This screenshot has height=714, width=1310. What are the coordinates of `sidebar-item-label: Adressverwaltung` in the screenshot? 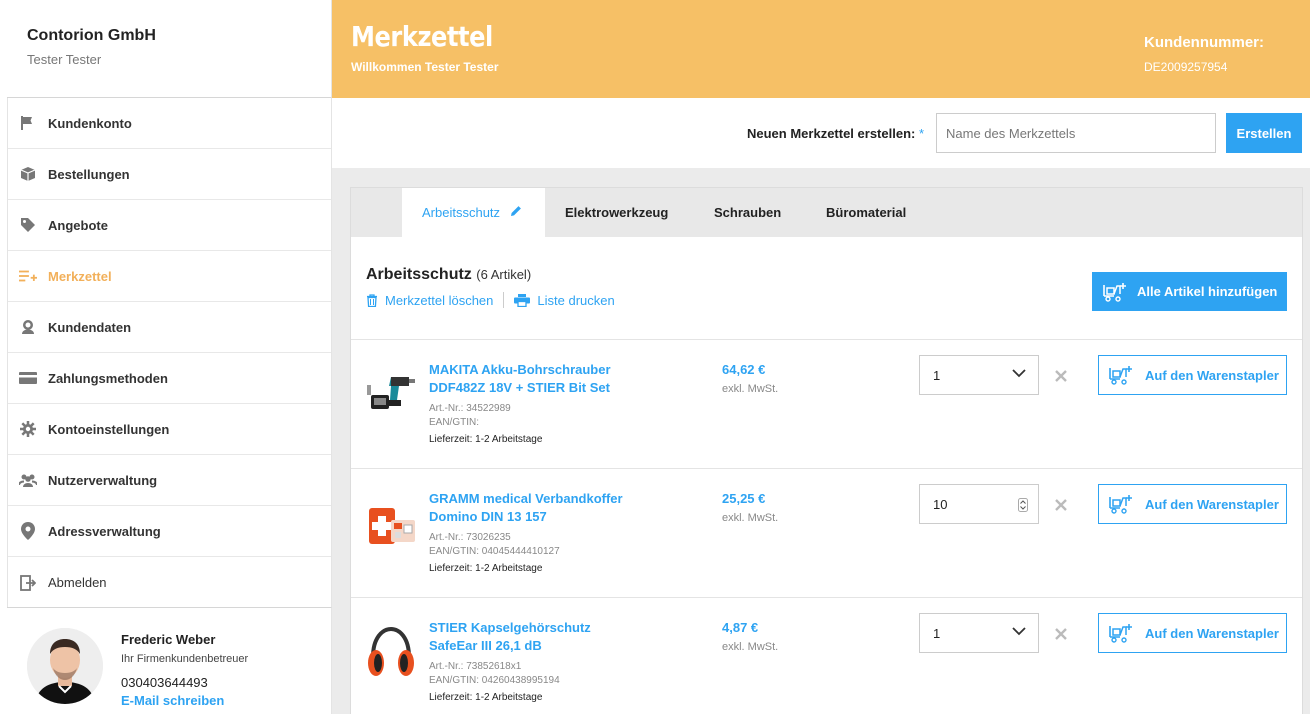 It's located at (104, 531).